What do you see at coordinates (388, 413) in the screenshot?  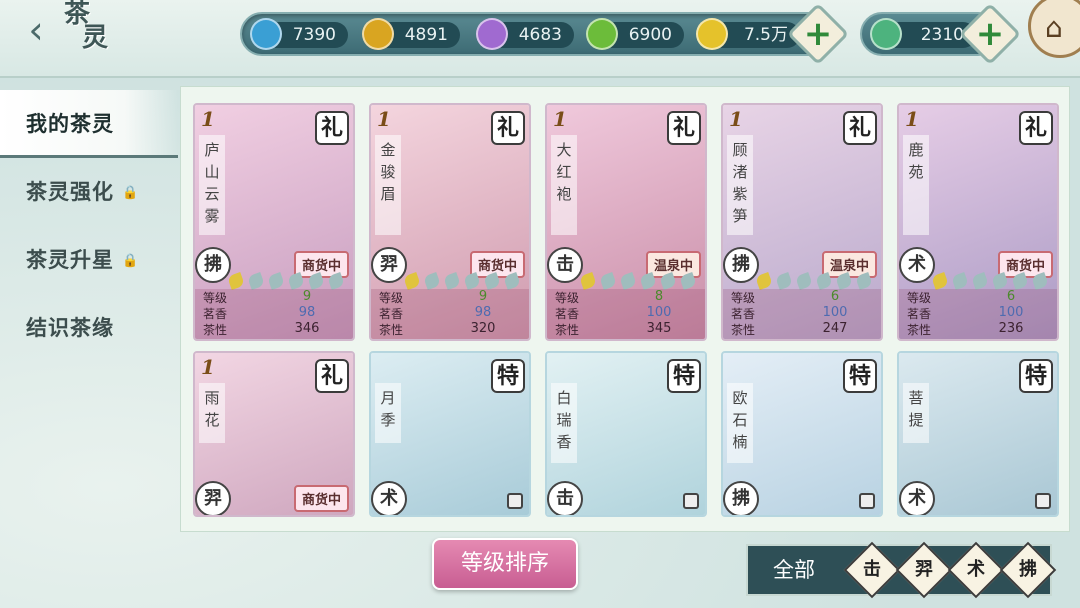 I see `character-name: 月季` at bounding box center [388, 413].